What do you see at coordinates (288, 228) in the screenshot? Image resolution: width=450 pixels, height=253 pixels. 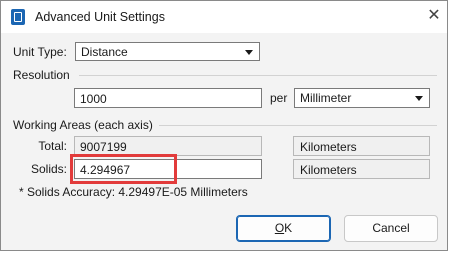 I see `ok-label-rest: K` at bounding box center [288, 228].